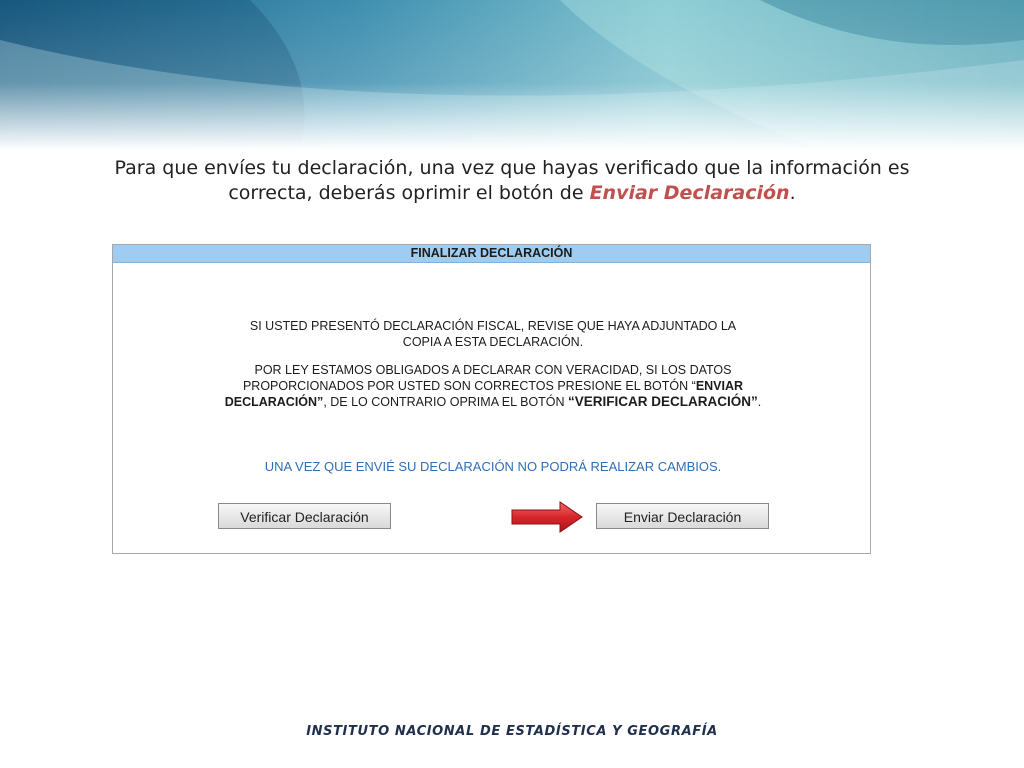  I want to click on dialog-title: FINALIZAR DECLARACIÓN, so click(491, 254).